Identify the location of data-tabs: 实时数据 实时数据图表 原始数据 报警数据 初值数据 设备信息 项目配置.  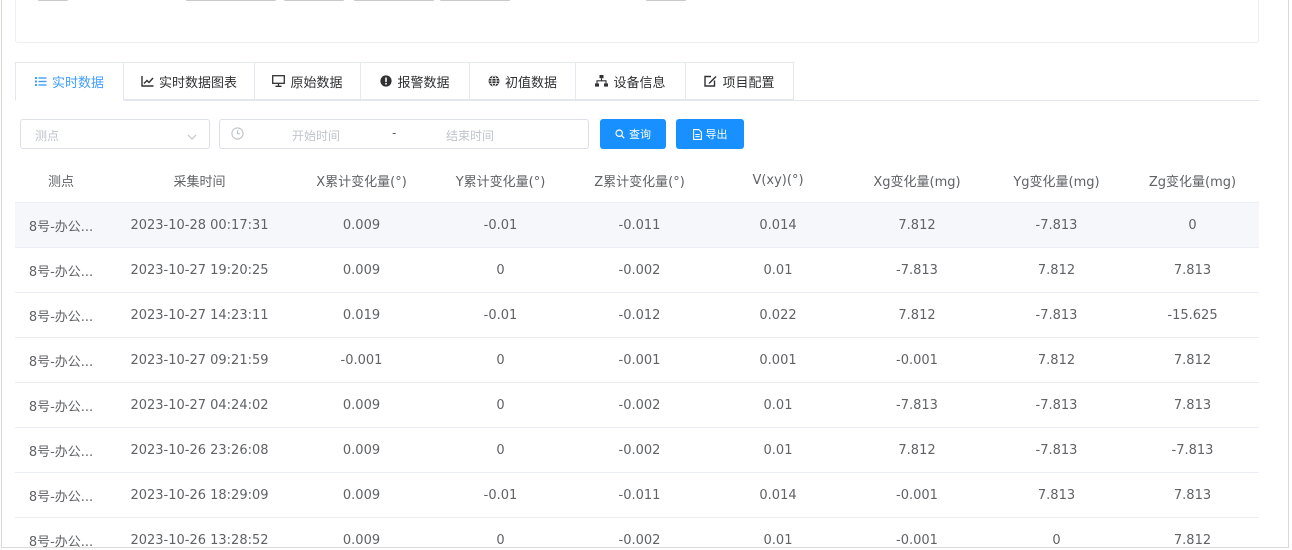
(637, 81).